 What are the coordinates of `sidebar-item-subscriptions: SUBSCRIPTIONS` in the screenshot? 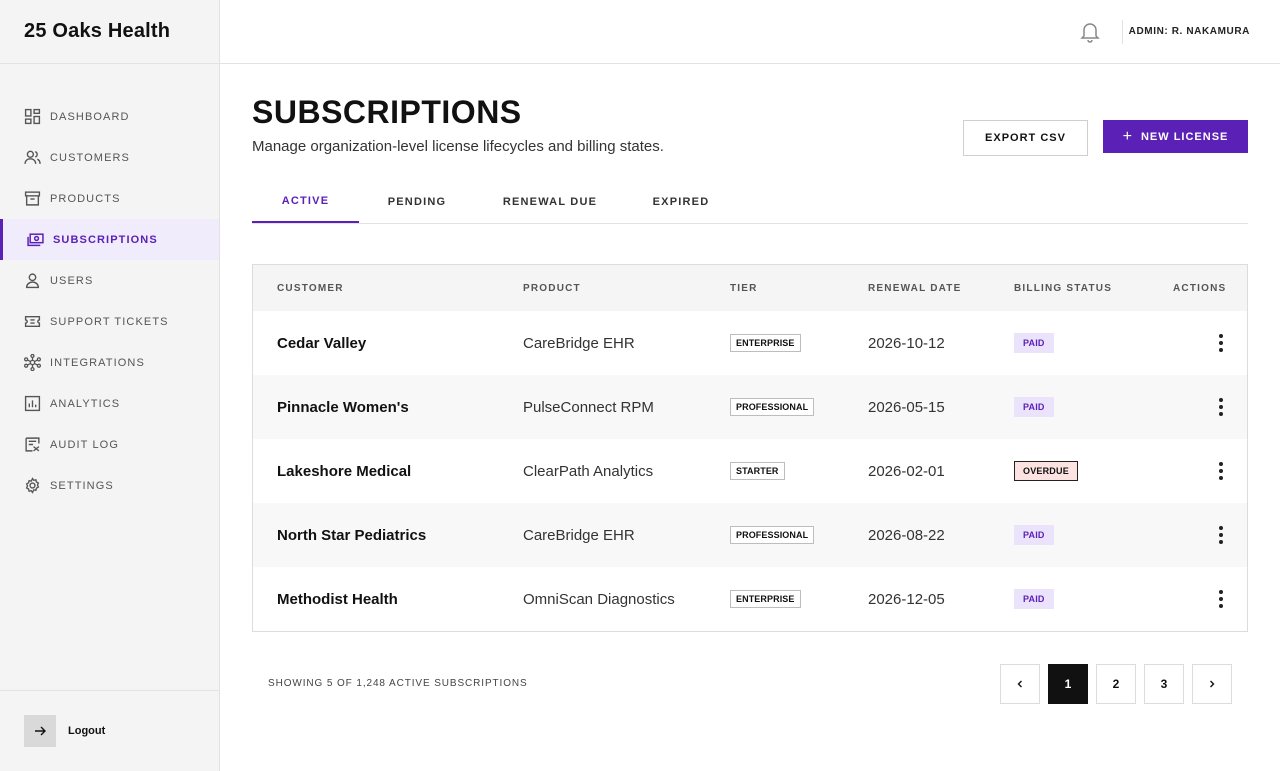 It's located at (109, 239).